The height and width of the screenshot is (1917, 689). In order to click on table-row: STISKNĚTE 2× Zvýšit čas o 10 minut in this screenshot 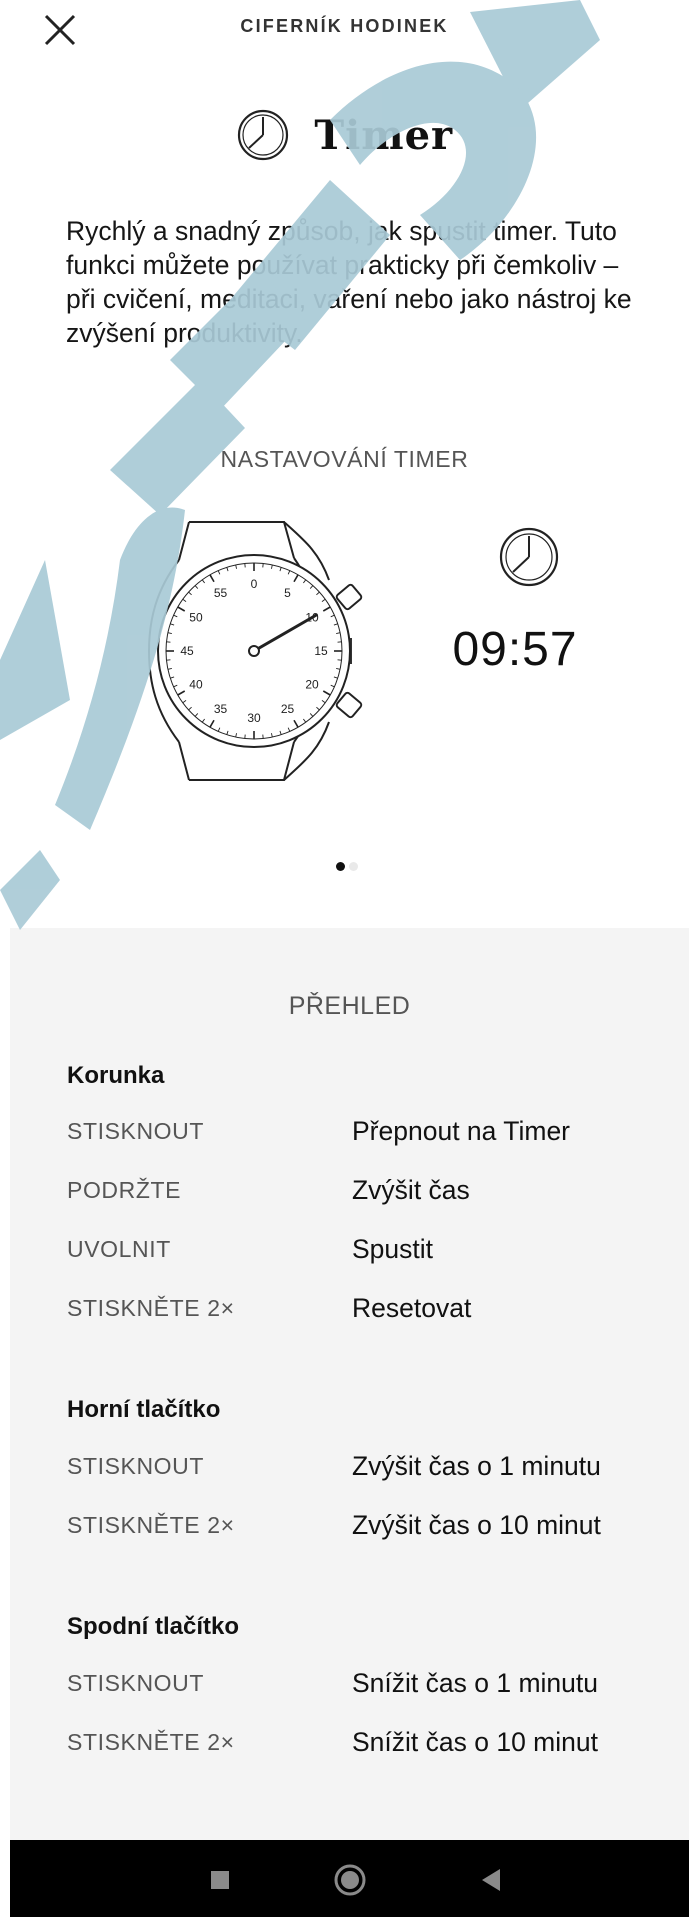, I will do `click(367, 1528)`.